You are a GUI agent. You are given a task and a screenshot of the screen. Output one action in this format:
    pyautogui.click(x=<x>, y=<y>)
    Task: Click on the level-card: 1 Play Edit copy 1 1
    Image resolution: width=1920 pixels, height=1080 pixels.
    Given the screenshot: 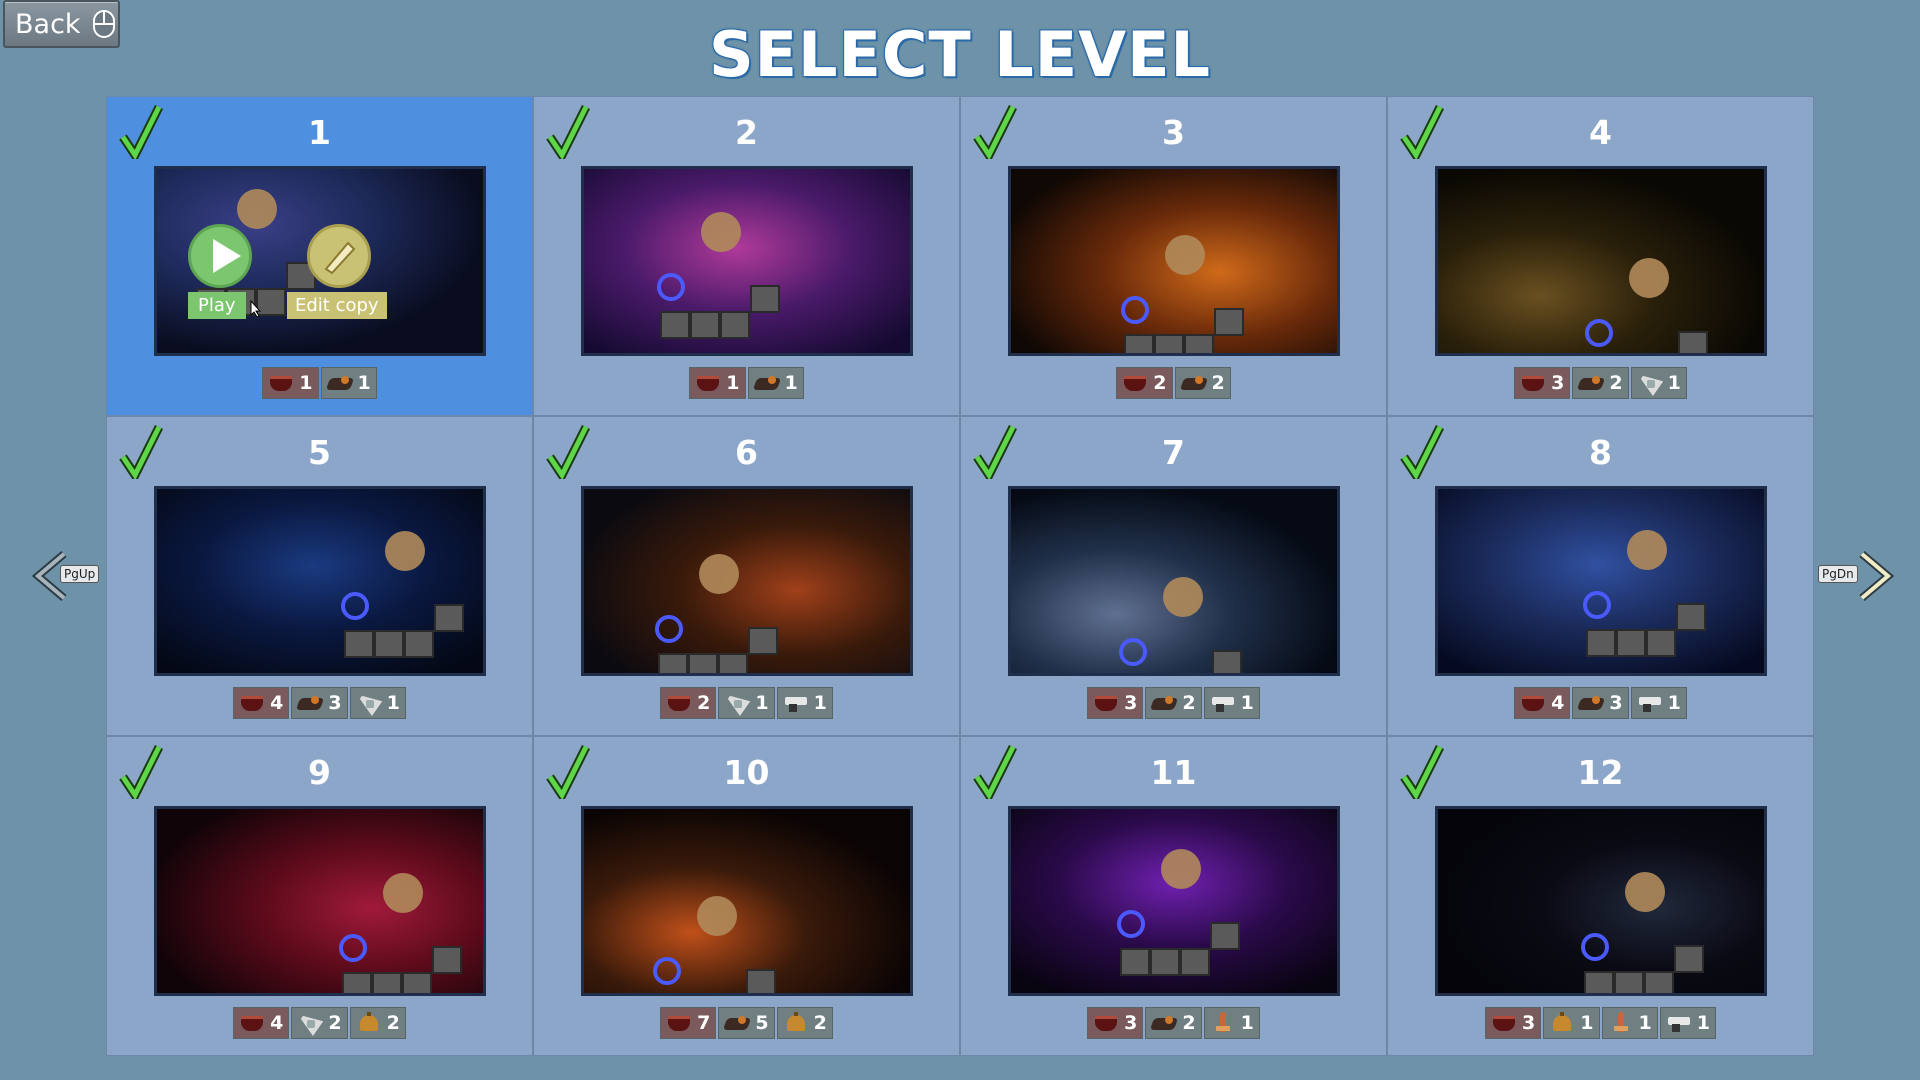 What is the action you would take?
    pyautogui.click(x=319, y=256)
    